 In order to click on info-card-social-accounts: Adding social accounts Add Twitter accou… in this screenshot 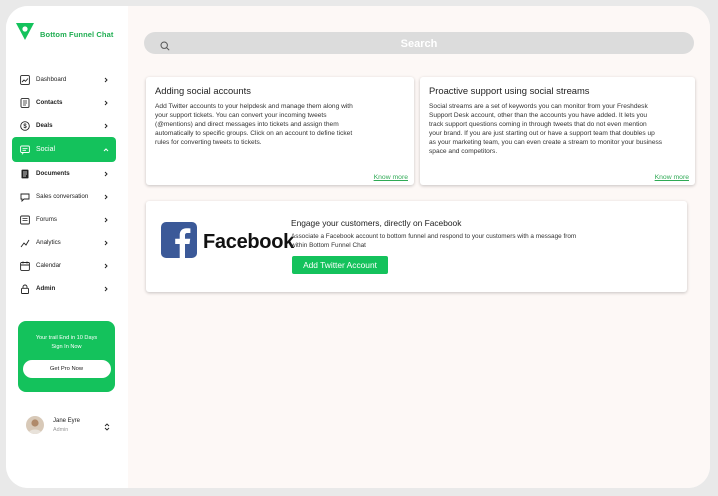, I will do `click(280, 131)`.